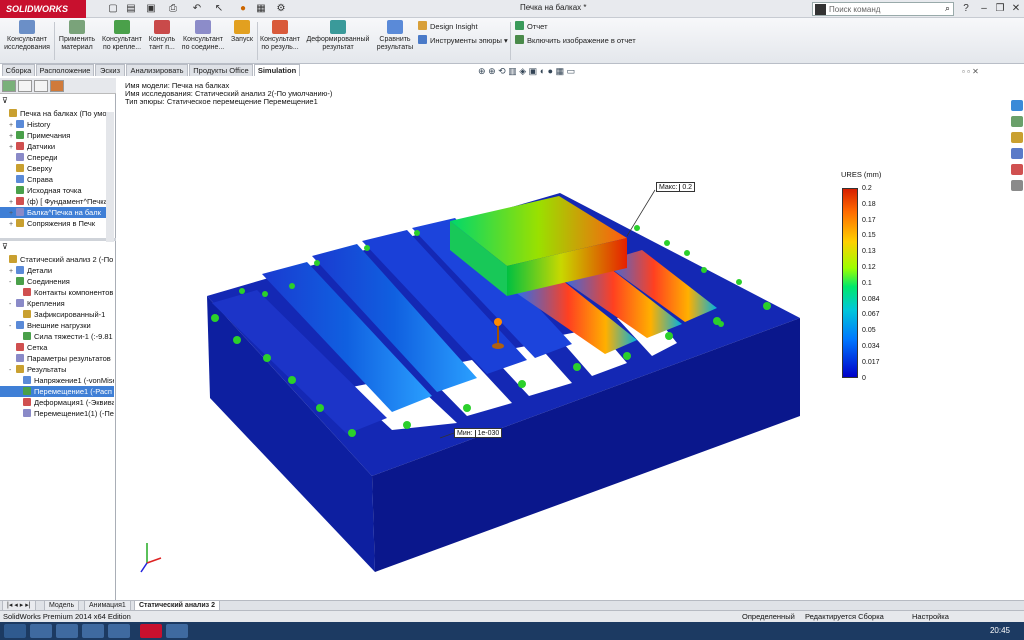  I want to click on resources-icon, so click(1017, 105).